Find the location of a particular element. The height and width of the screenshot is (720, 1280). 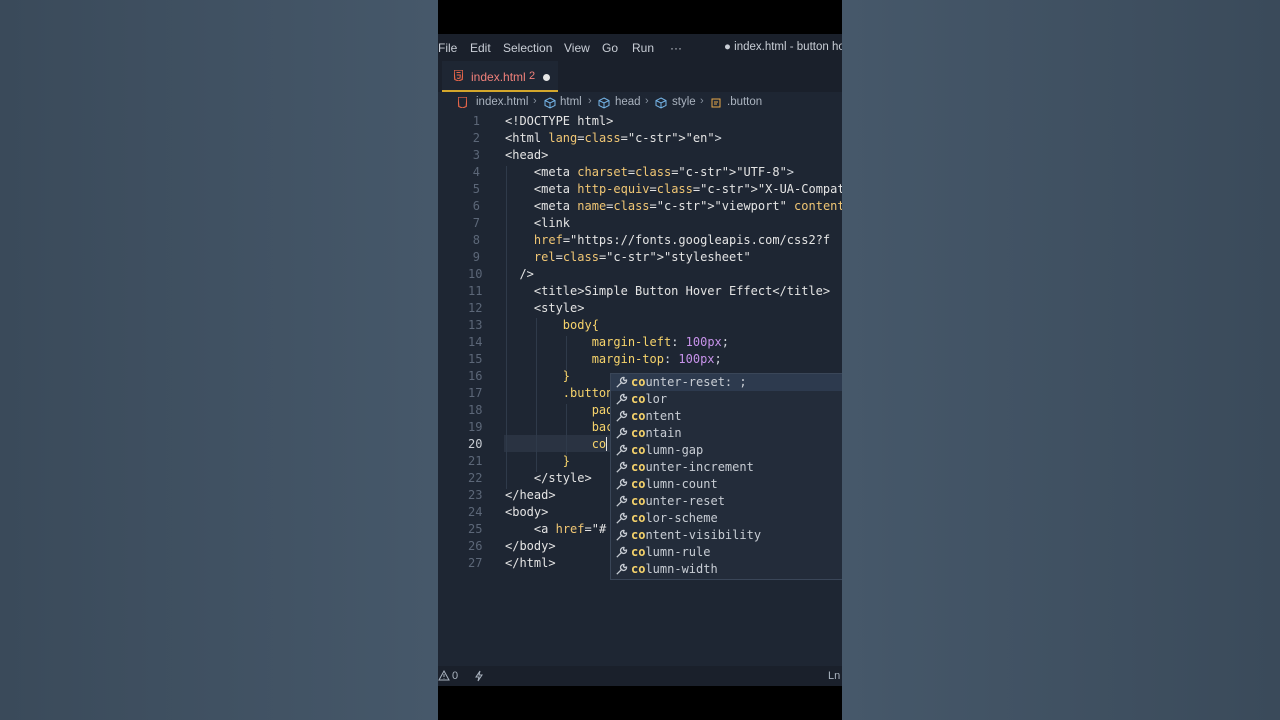

breadcrumb-item-html: html is located at coordinates (571, 102).